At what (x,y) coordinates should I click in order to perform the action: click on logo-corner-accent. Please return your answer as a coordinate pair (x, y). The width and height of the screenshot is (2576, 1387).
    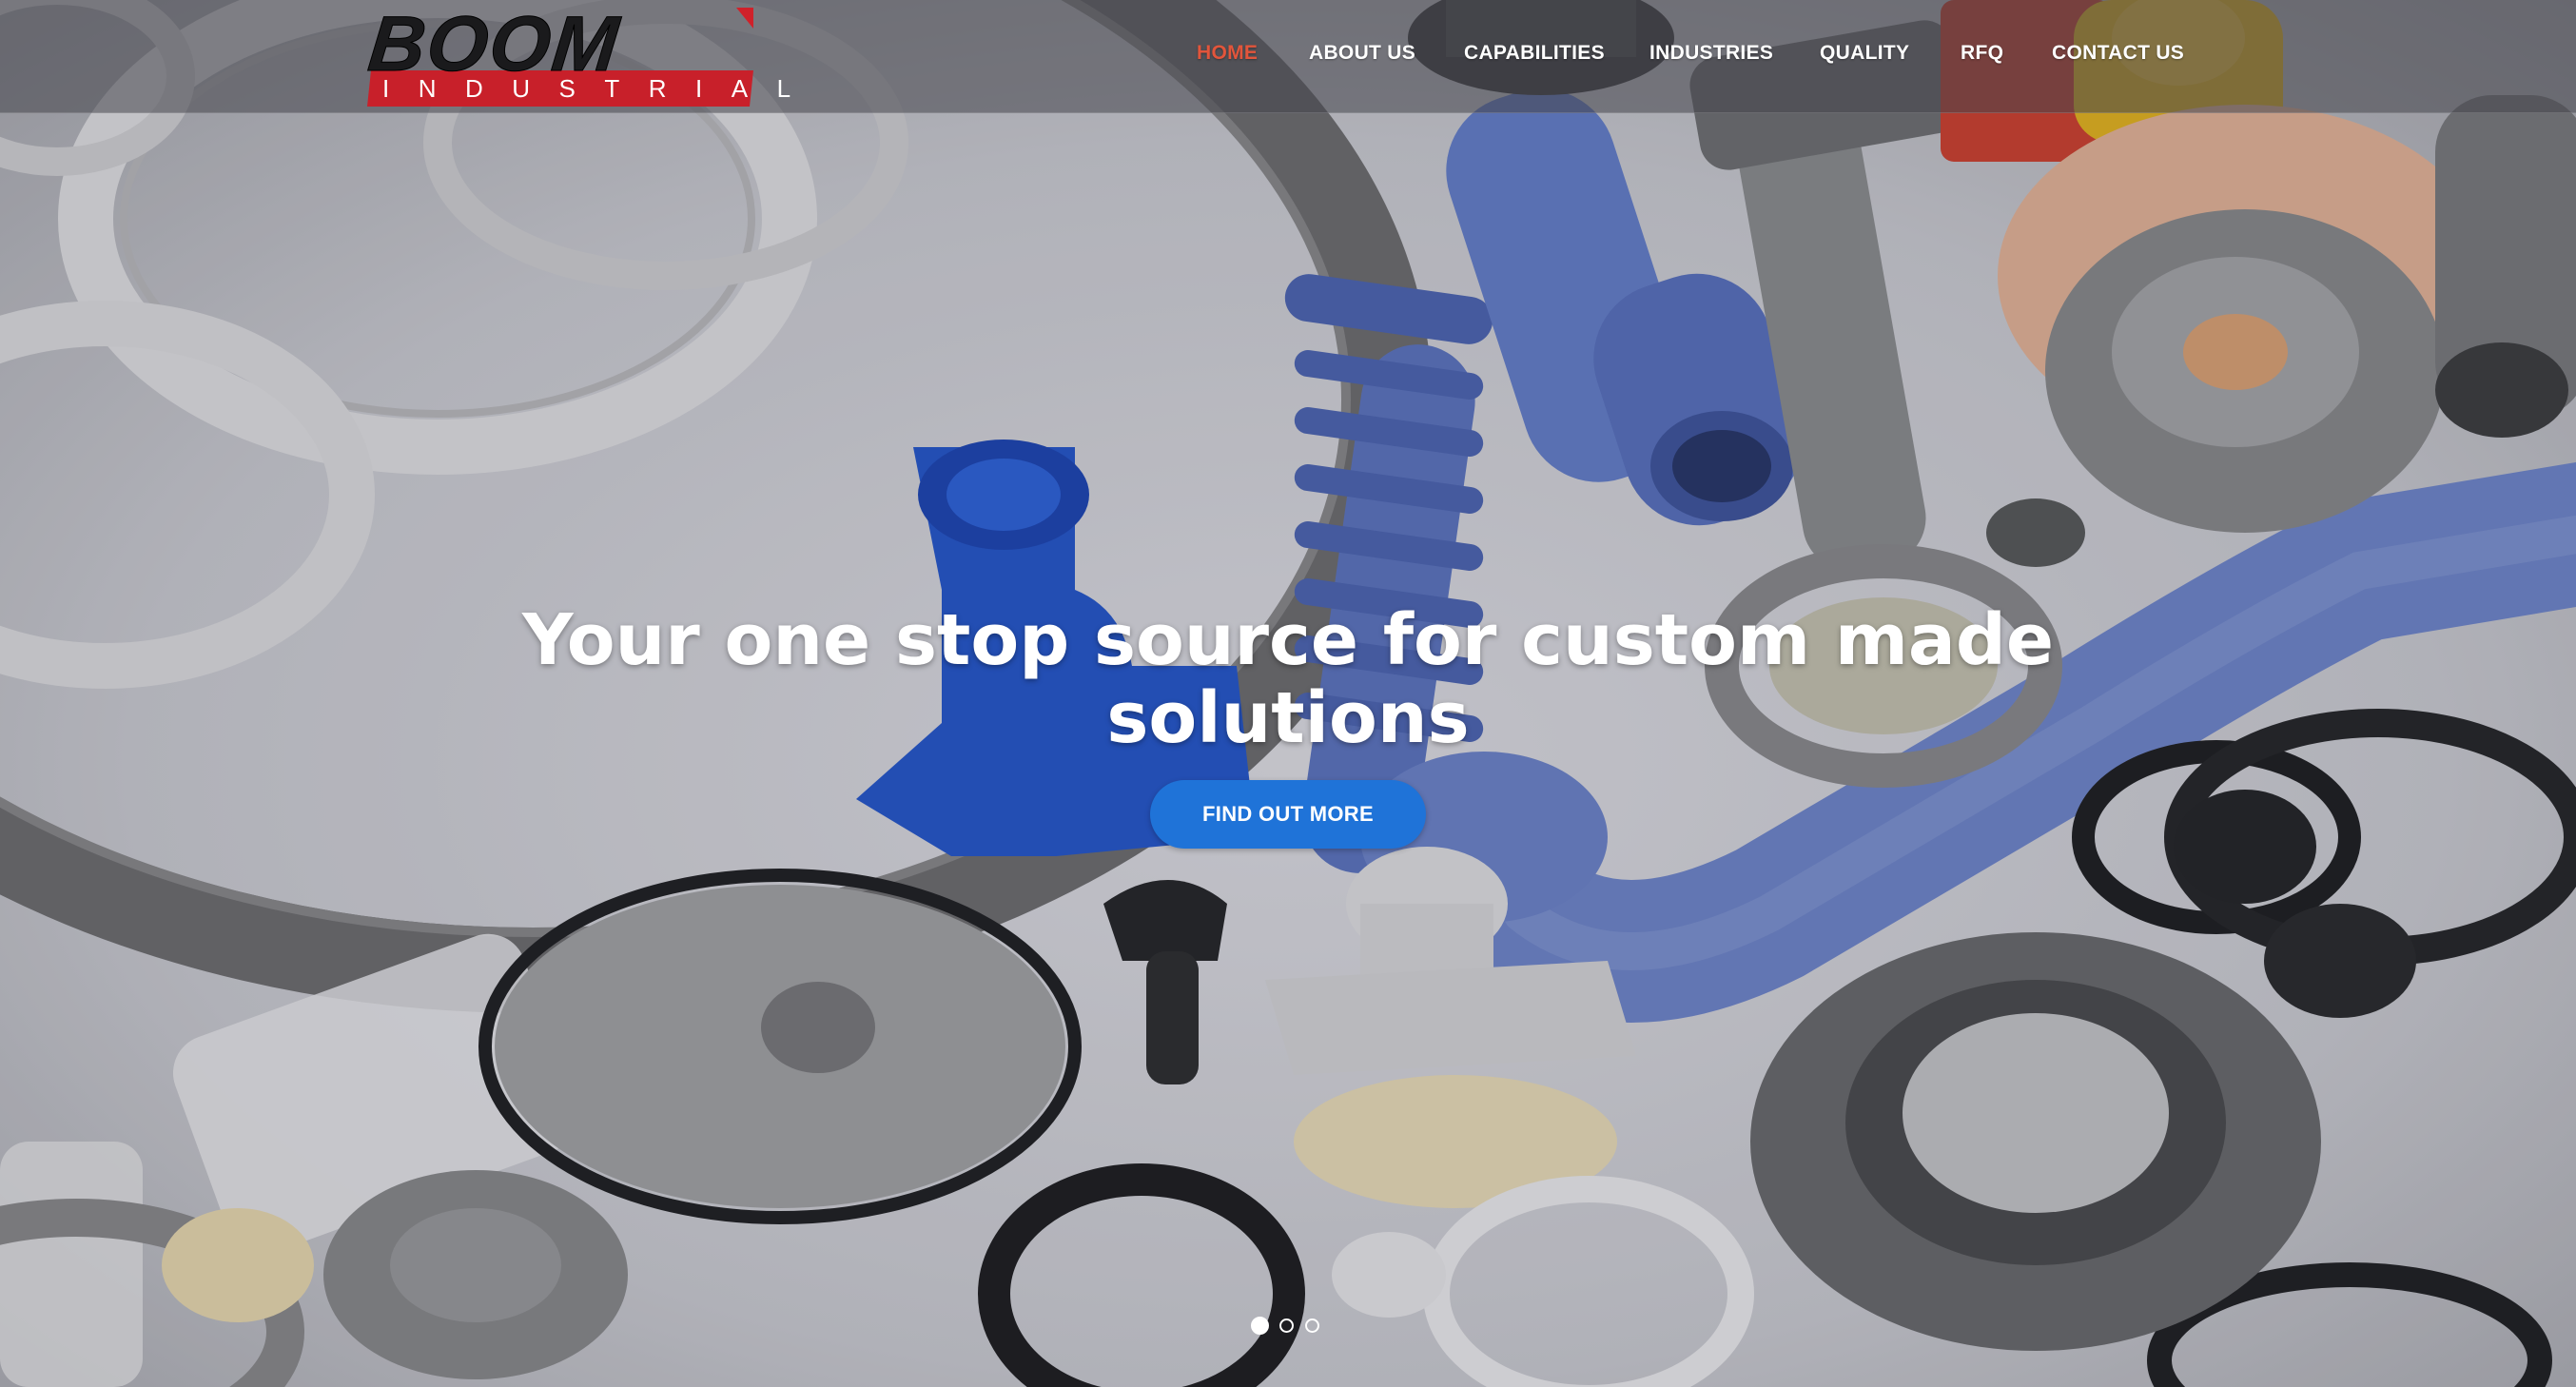
    Looking at the image, I should click on (745, 18).